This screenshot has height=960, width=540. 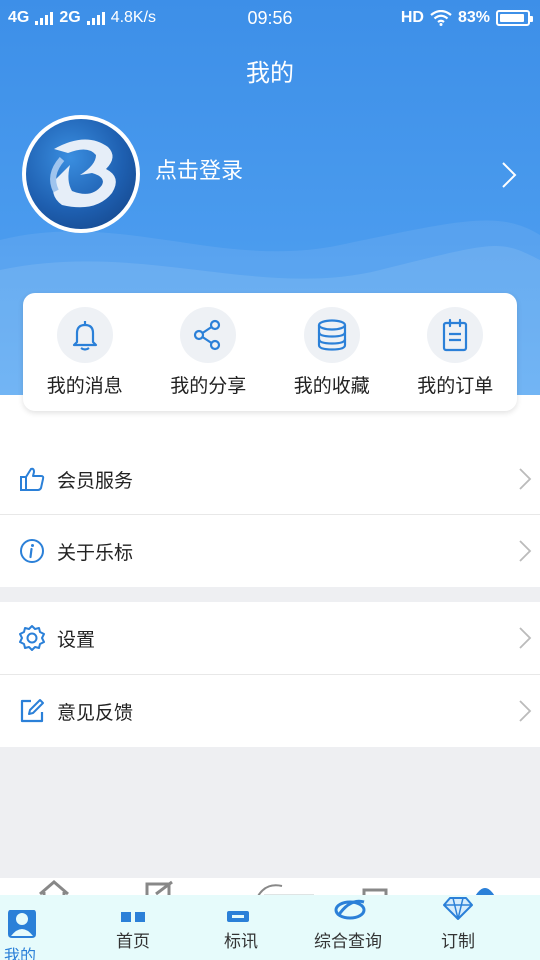 What do you see at coordinates (32, 479) in the screenshot?
I see `thumbs-up-icon` at bounding box center [32, 479].